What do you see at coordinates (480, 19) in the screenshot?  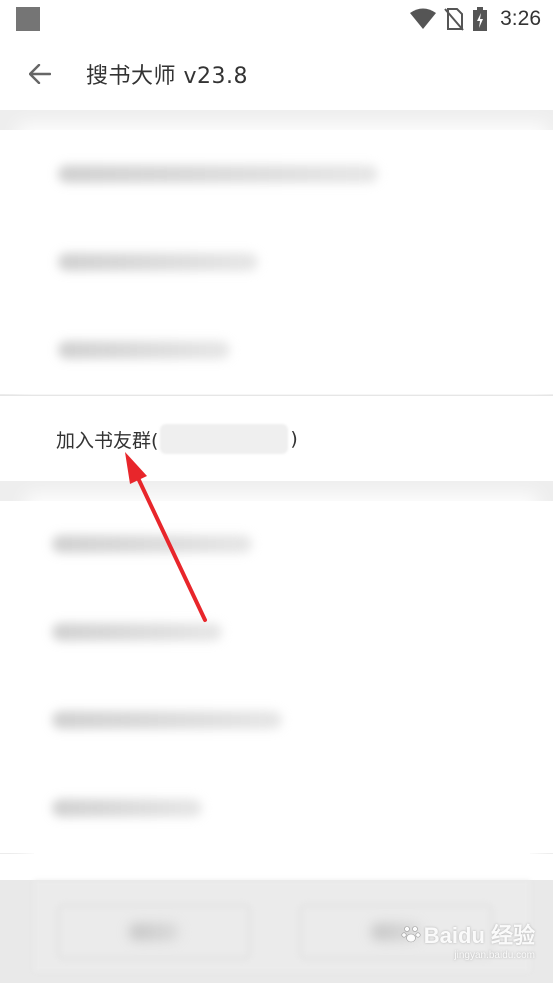 I see `battery-charging-icon` at bounding box center [480, 19].